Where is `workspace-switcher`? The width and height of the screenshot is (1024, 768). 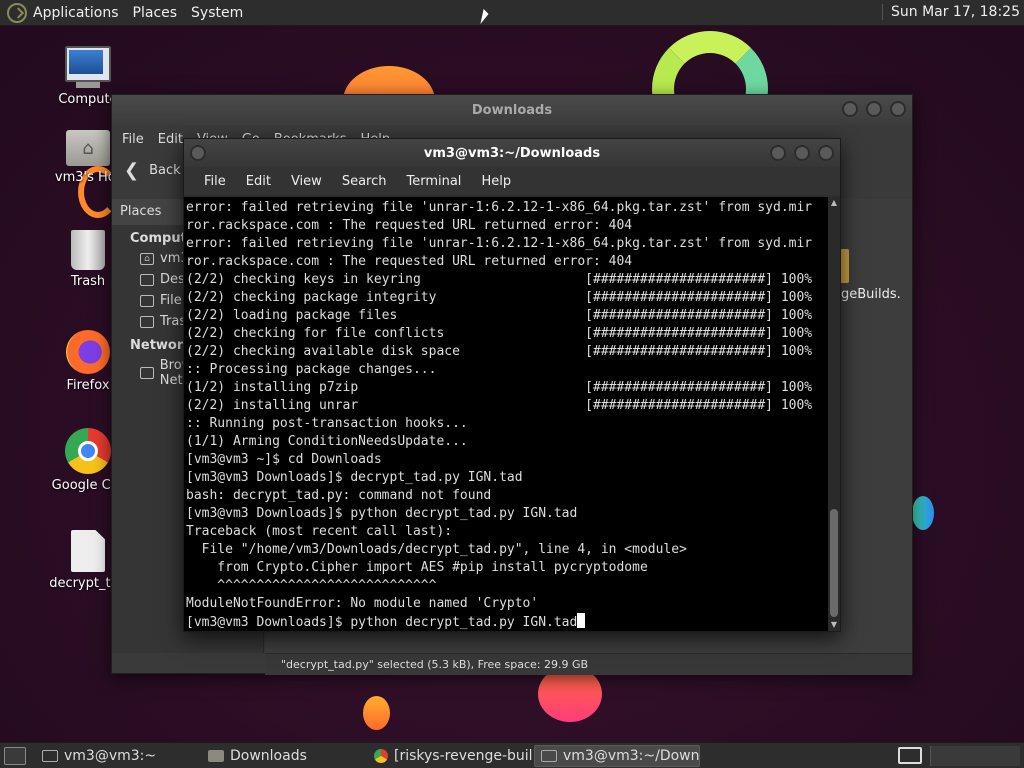
workspace-switcher is located at coordinates (975, 756).